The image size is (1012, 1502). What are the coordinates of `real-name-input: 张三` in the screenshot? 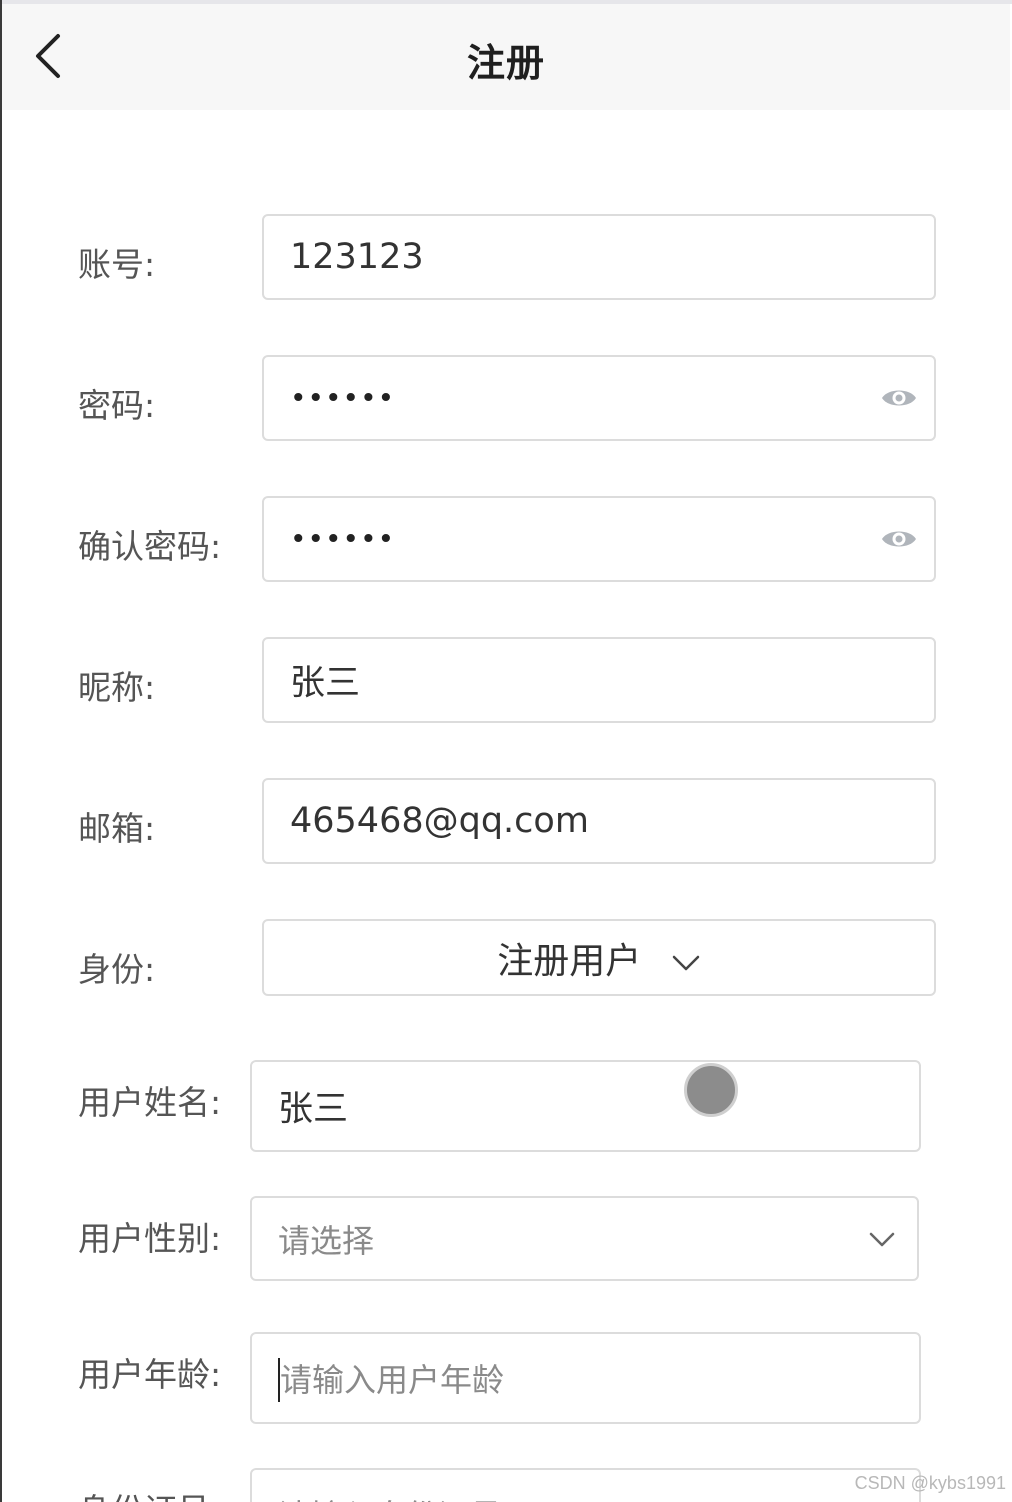 It's located at (585, 1106).